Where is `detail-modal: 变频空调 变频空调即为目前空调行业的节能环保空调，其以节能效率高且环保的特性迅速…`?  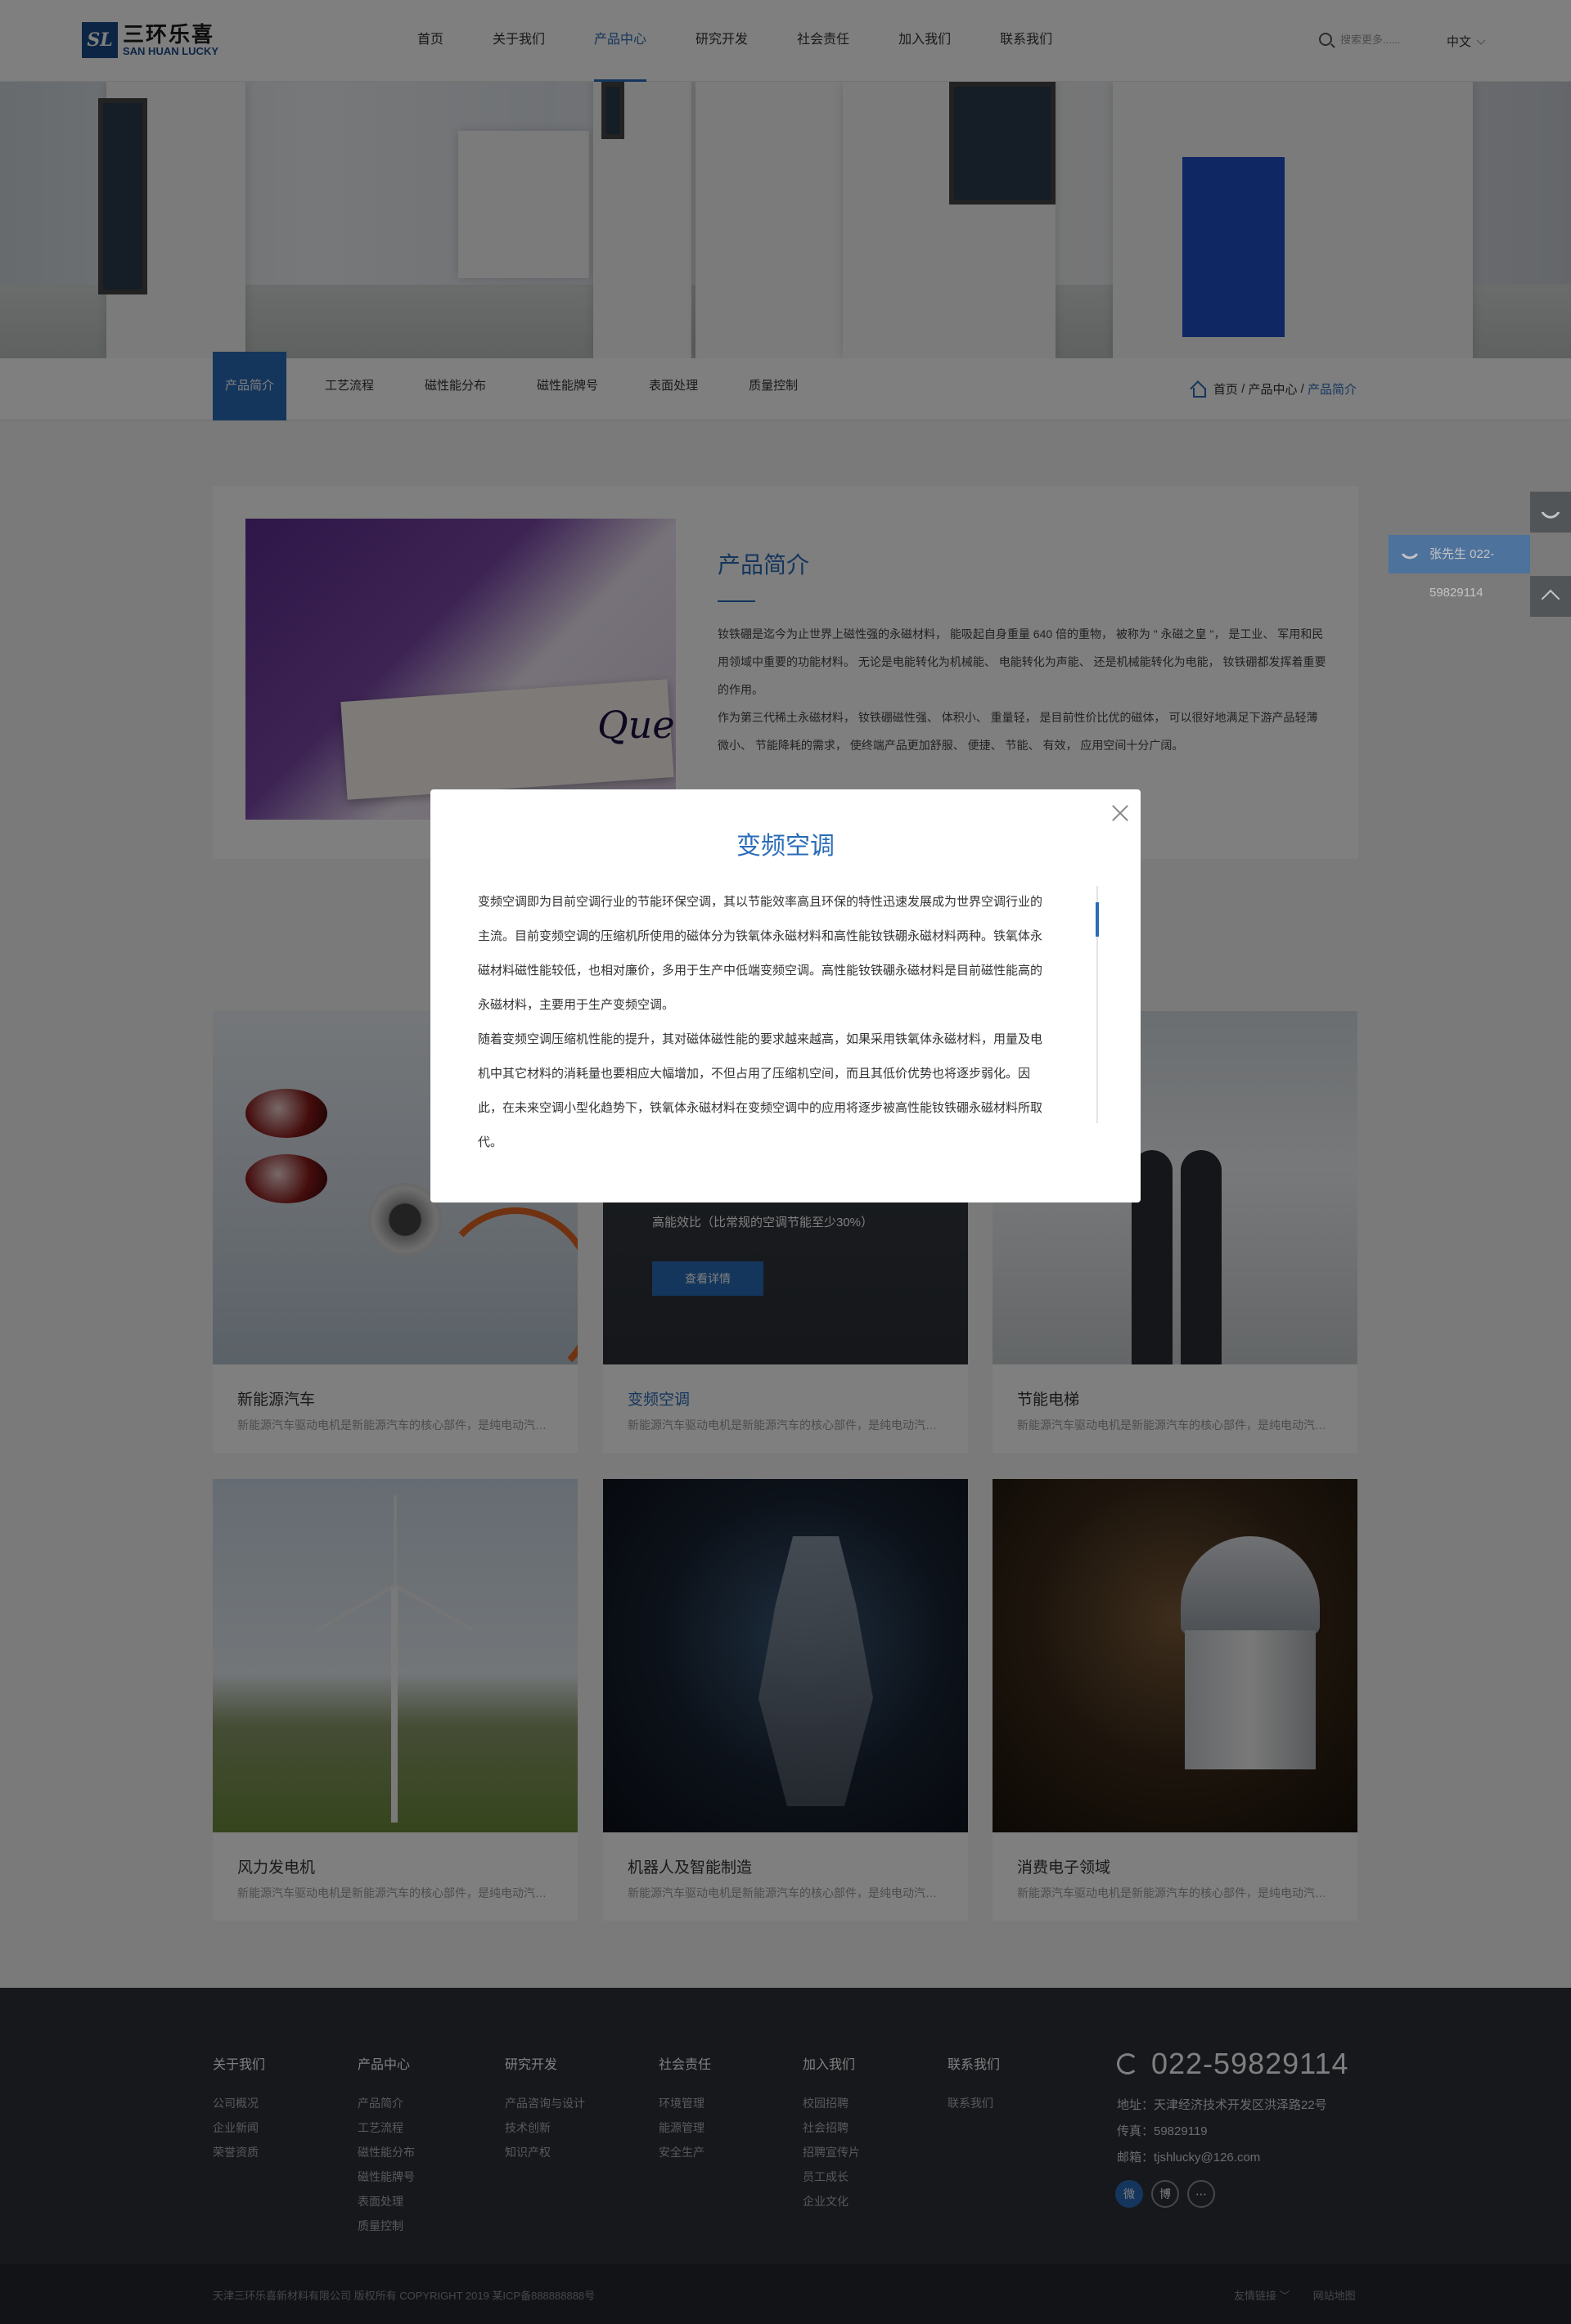 detail-modal: 变频空调 变频空调即为目前空调行业的节能环保空调，其以节能效率高且环保的特性迅速… is located at coordinates (785, 995).